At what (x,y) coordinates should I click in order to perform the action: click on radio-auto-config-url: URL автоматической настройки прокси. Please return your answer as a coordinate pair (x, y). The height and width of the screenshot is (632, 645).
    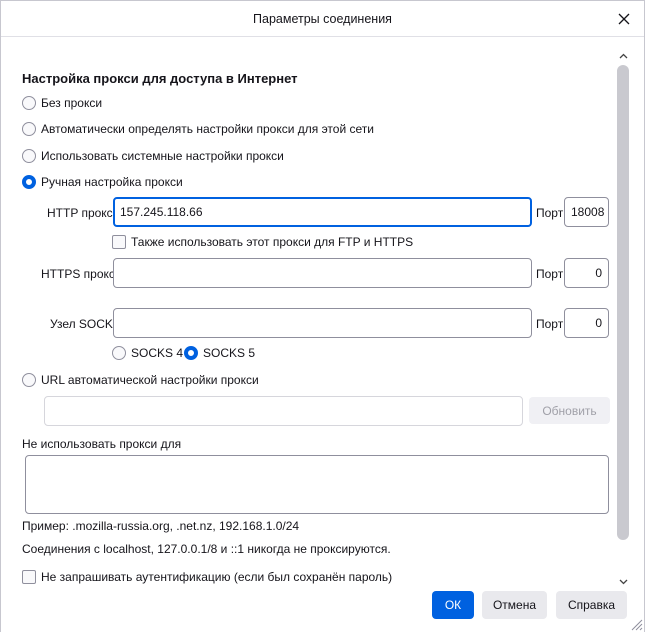
    Looking at the image, I should click on (140, 380).